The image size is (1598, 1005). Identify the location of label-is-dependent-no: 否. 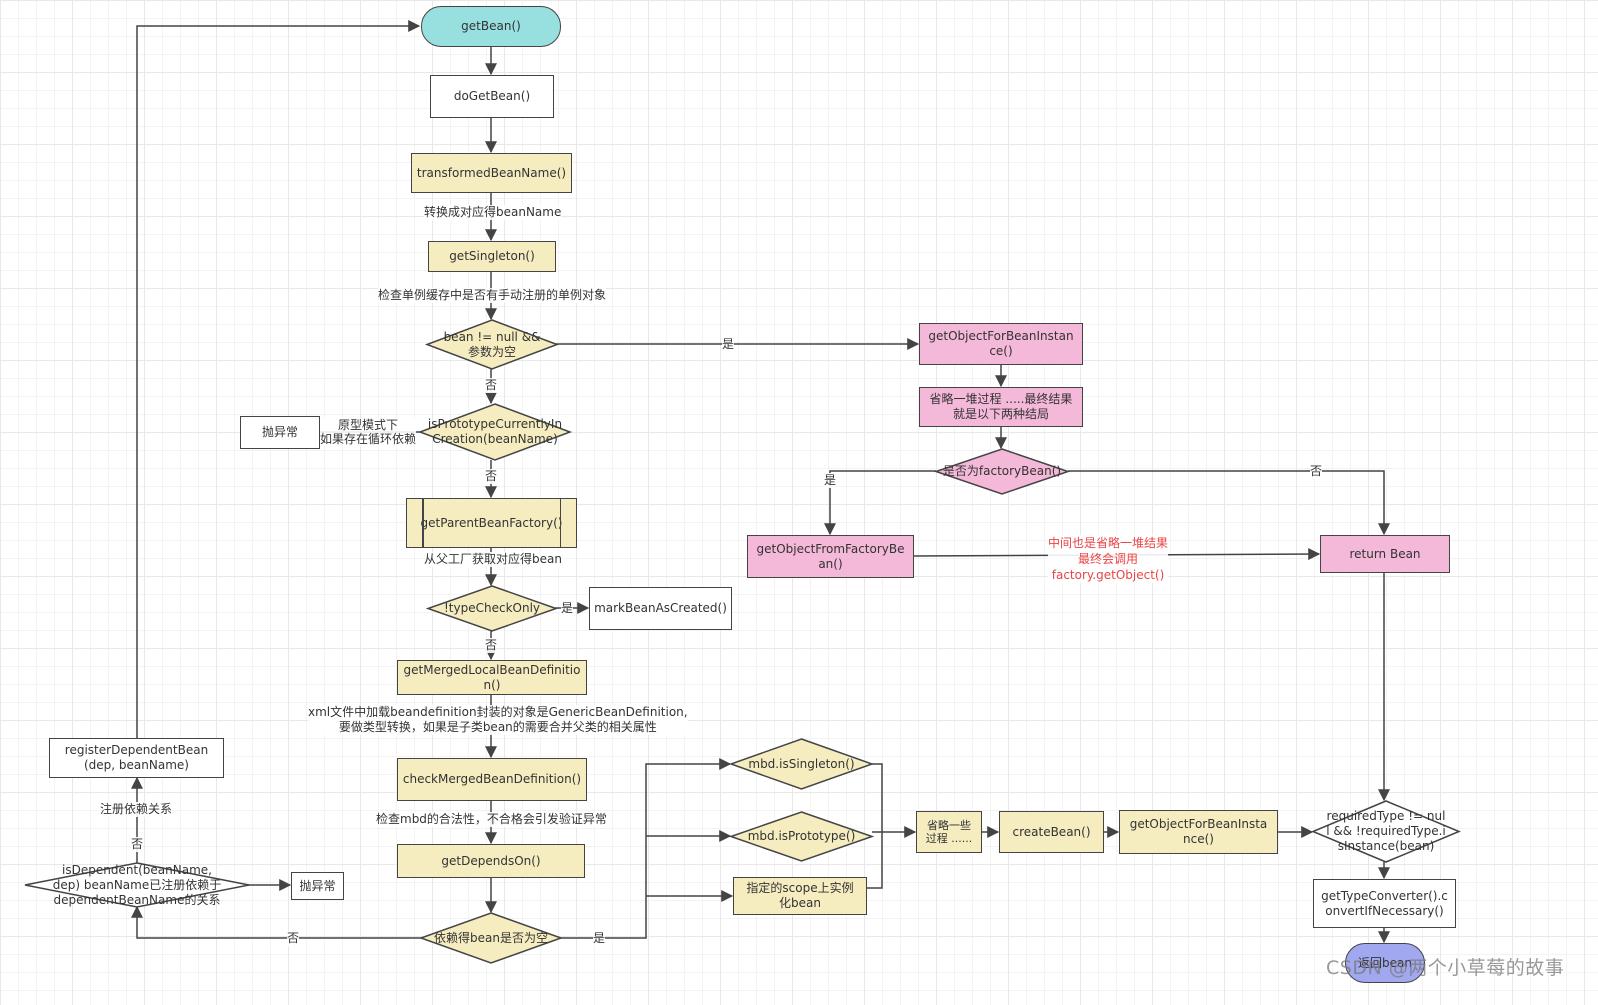
(137, 844).